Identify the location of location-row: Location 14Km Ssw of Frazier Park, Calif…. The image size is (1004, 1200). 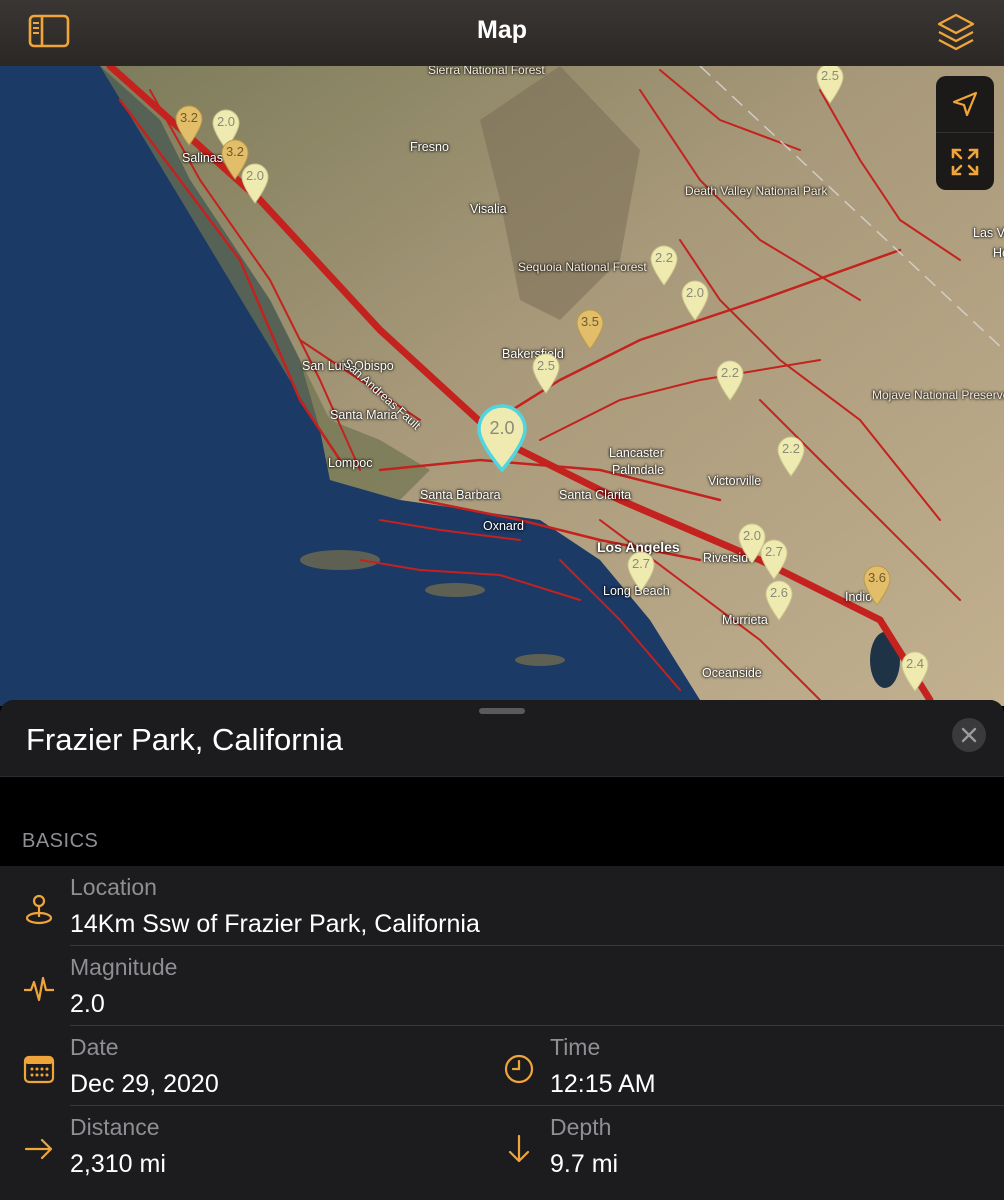
(502, 906).